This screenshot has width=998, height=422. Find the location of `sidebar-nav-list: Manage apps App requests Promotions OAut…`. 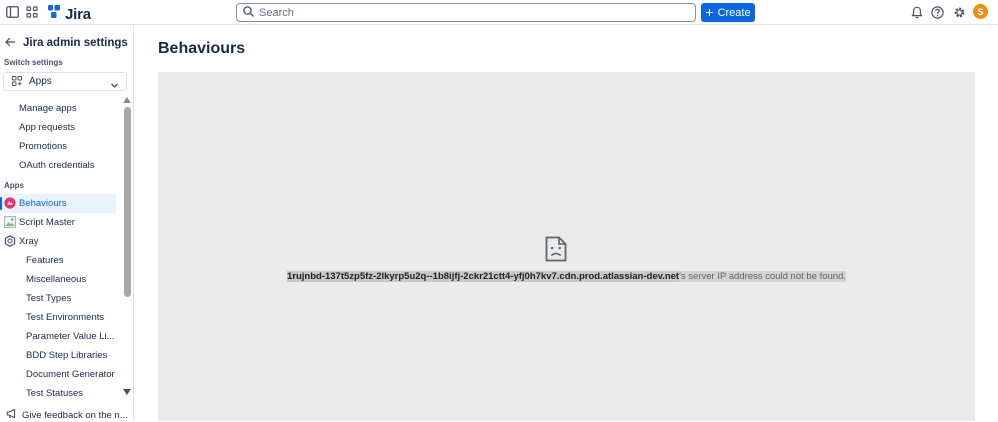

sidebar-nav-list: Manage apps App requests Promotions OAut… is located at coordinates (61, 247).